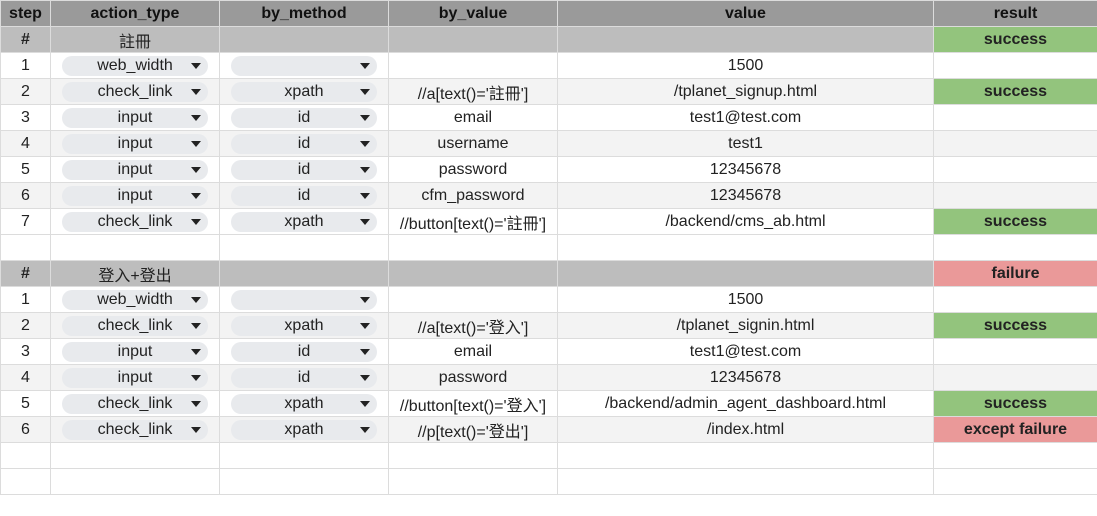  Describe the element at coordinates (745, 91) in the screenshot. I see `value-cell: /tplanet_signup.html` at that location.